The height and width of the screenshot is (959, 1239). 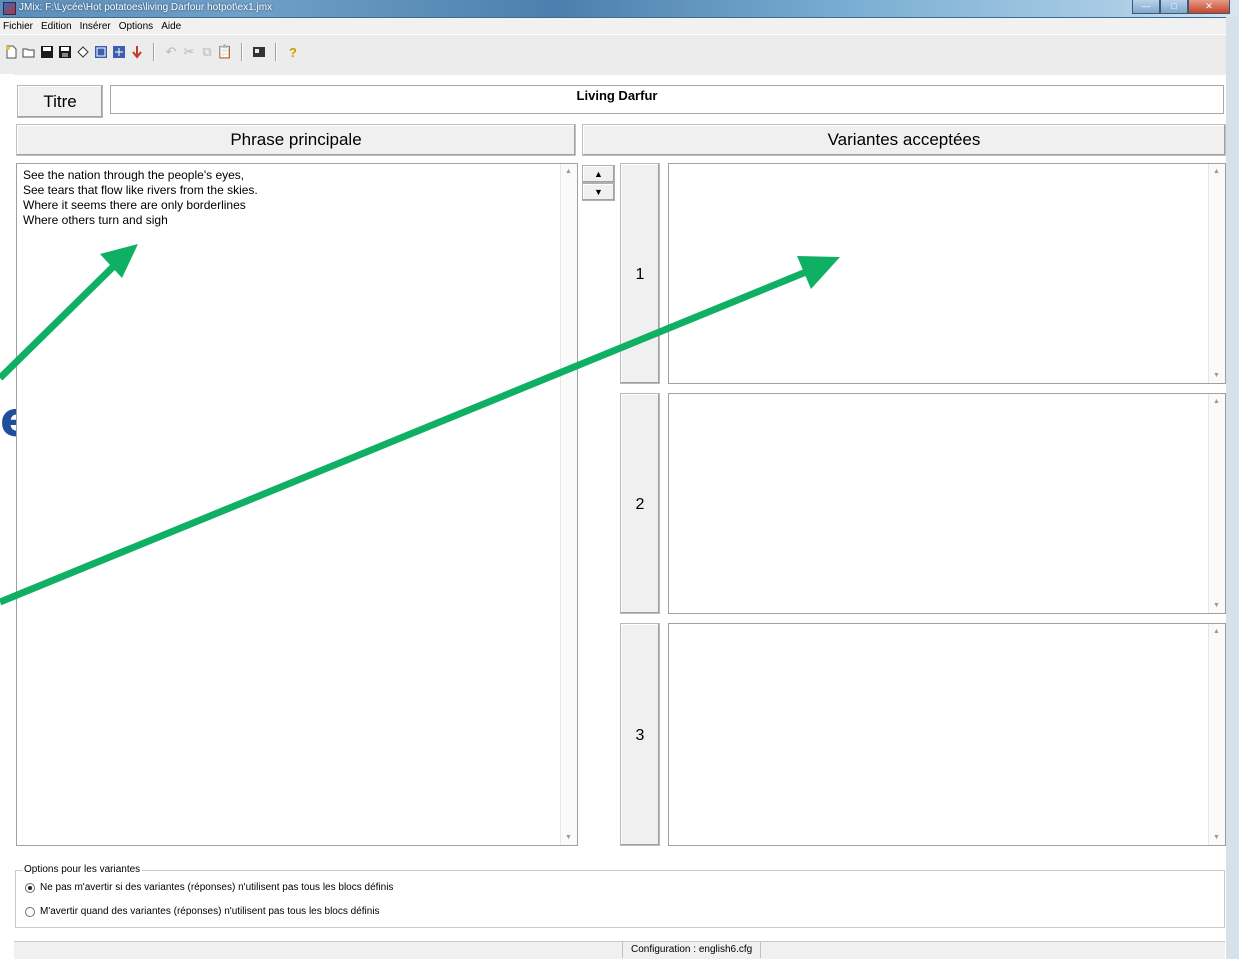 What do you see at coordinates (667, 99) in the screenshot?
I see `title-input: Living Darfur` at bounding box center [667, 99].